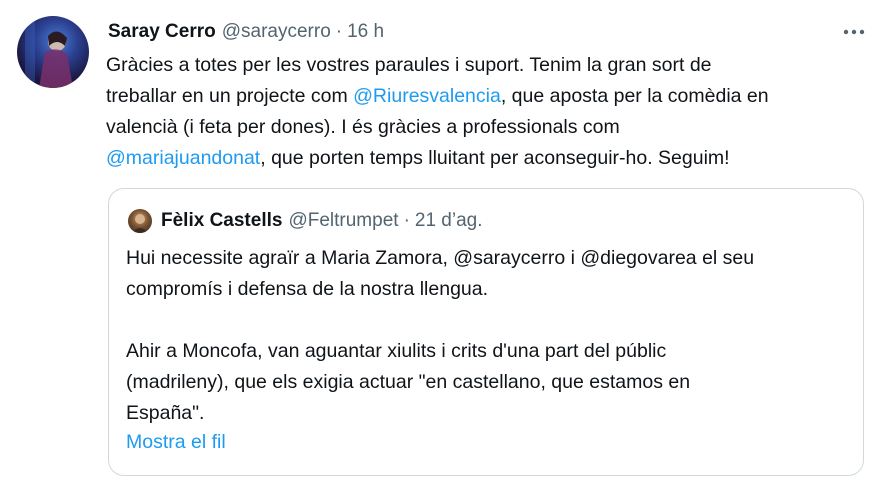  What do you see at coordinates (49, 55) in the screenshot?
I see `avatar-photo-icon` at bounding box center [49, 55].